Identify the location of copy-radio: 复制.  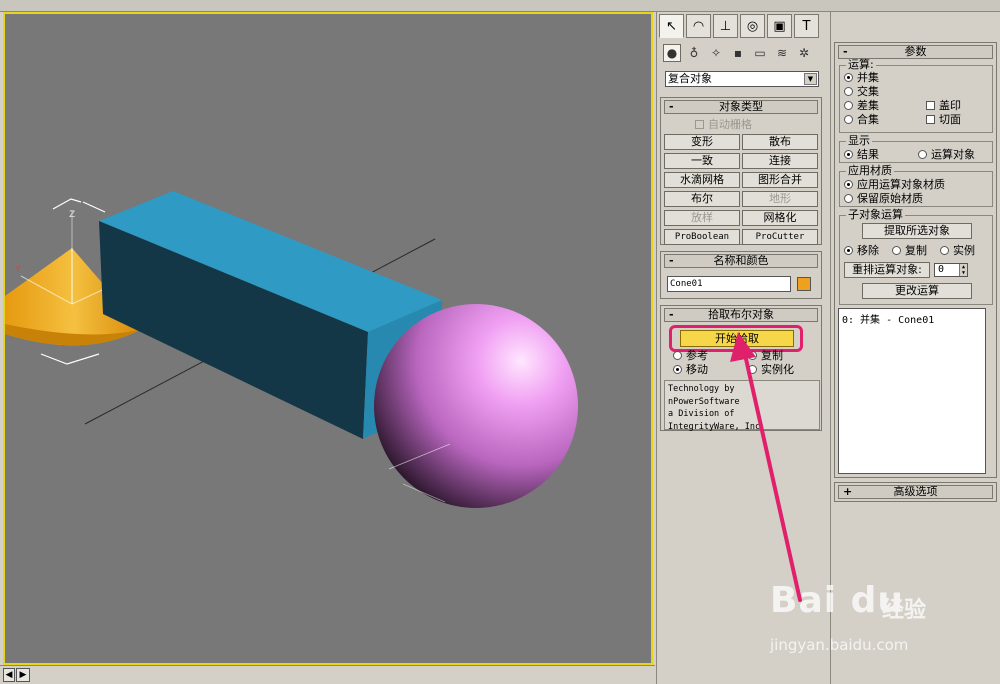
(765, 356).